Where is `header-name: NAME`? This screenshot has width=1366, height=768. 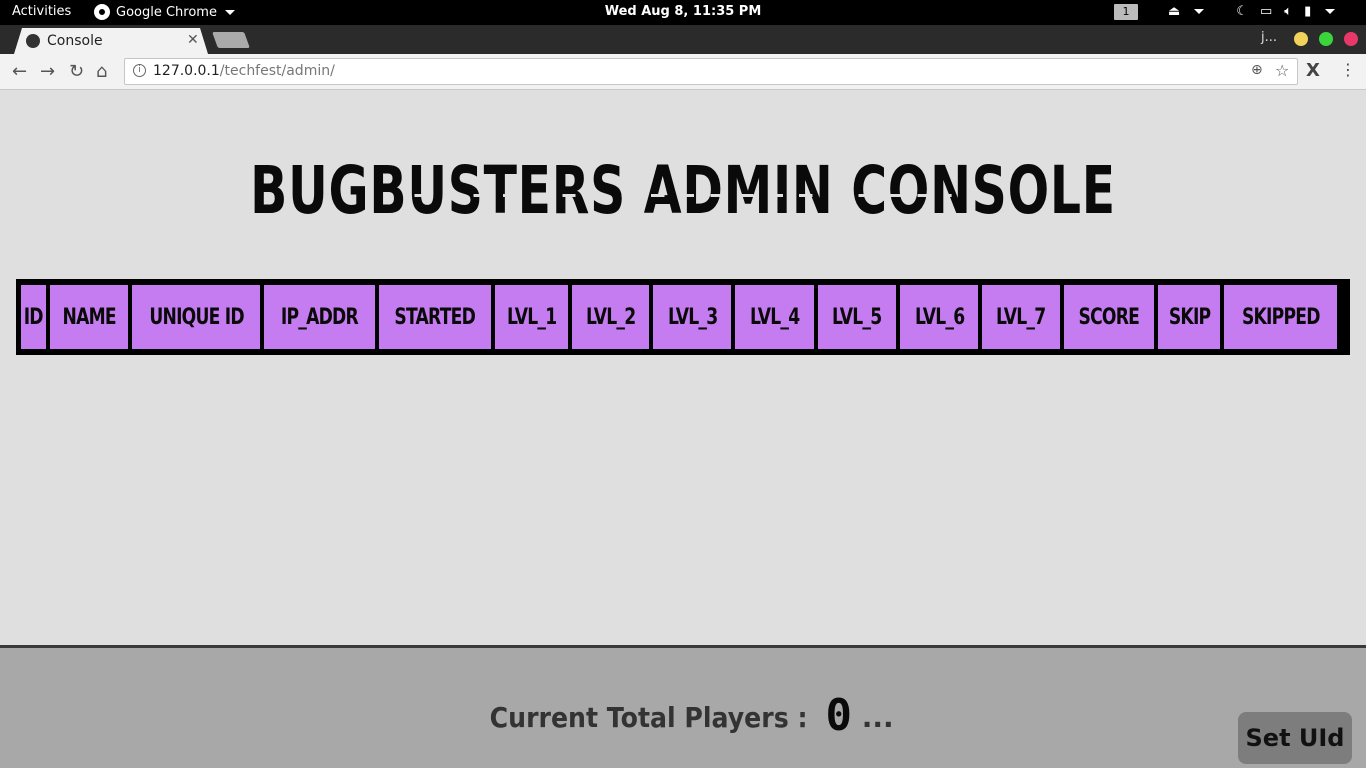 header-name: NAME is located at coordinates (88, 317).